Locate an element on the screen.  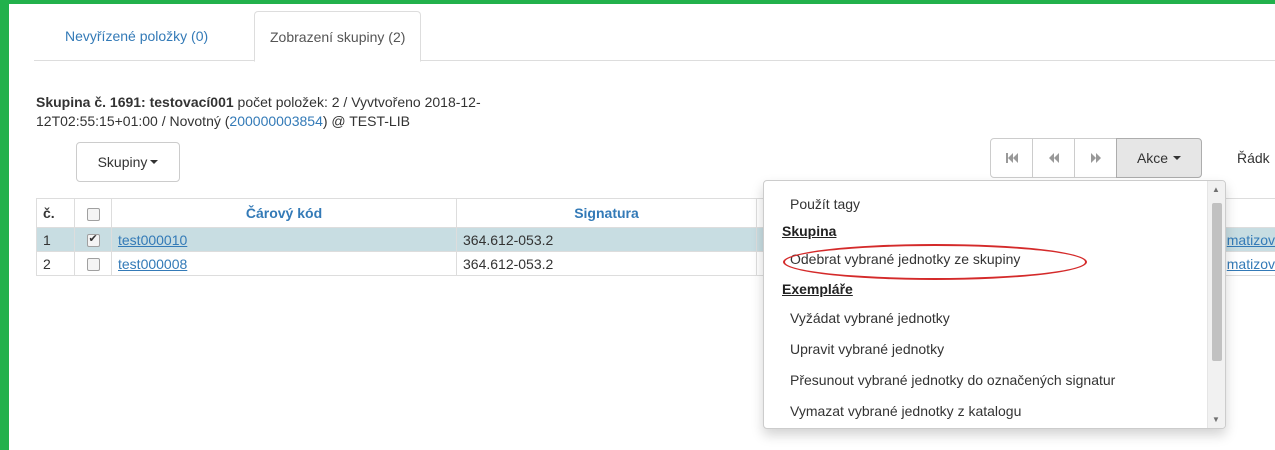
group-library-text: ) @ TEST-LIB is located at coordinates (366, 121).